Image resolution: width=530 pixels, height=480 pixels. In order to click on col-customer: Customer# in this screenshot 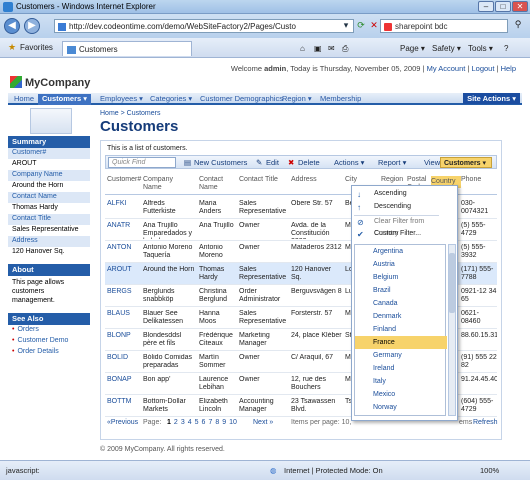, I will do `click(124, 180)`.